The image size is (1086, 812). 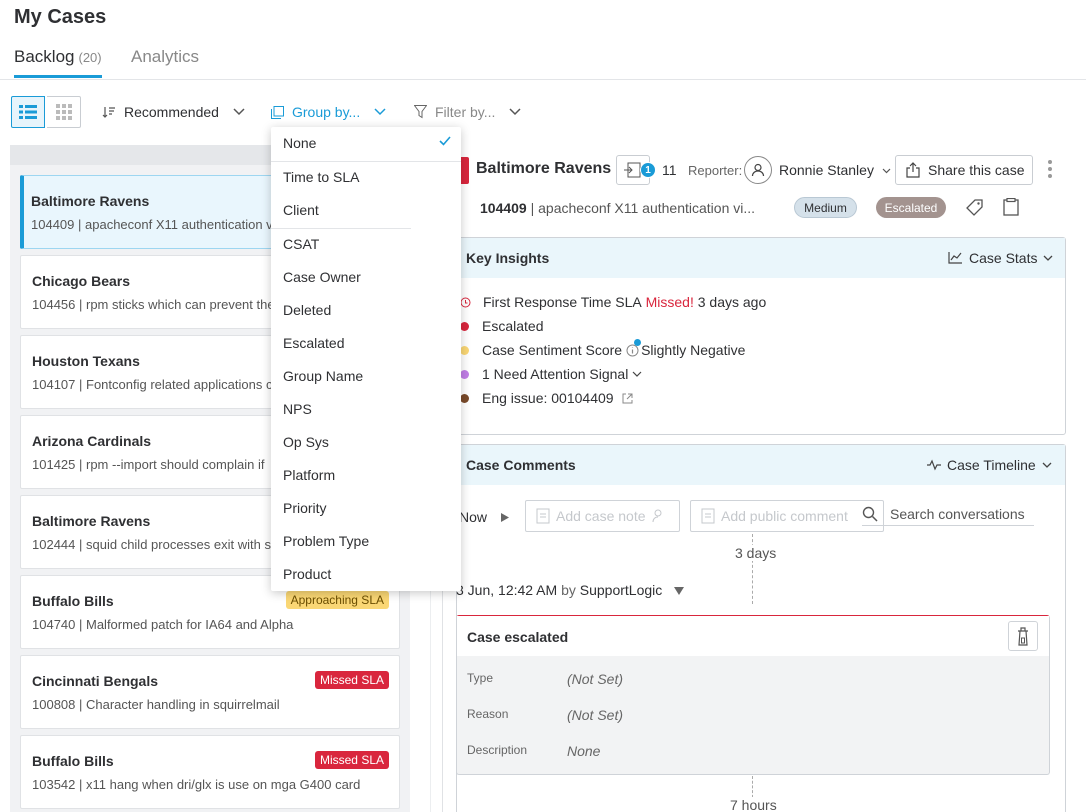 I want to click on status-badge: Missed SLA, so click(x=351, y=680).